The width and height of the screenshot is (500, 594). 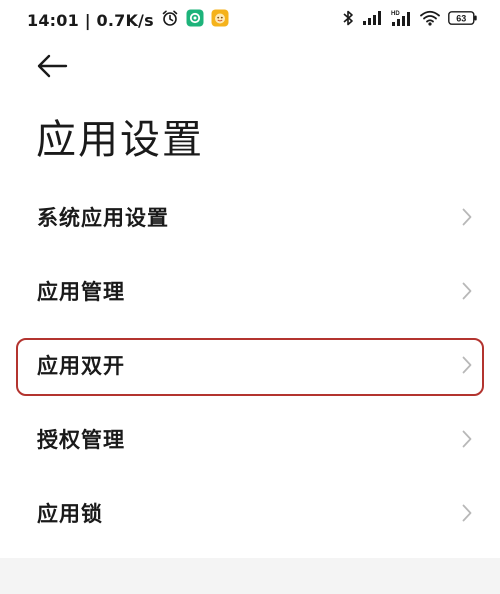 What do you see at coordinates (81, 292) in the screenshot?
I see `menu-item-label: 应用管理` at bounding box center [81, 292].